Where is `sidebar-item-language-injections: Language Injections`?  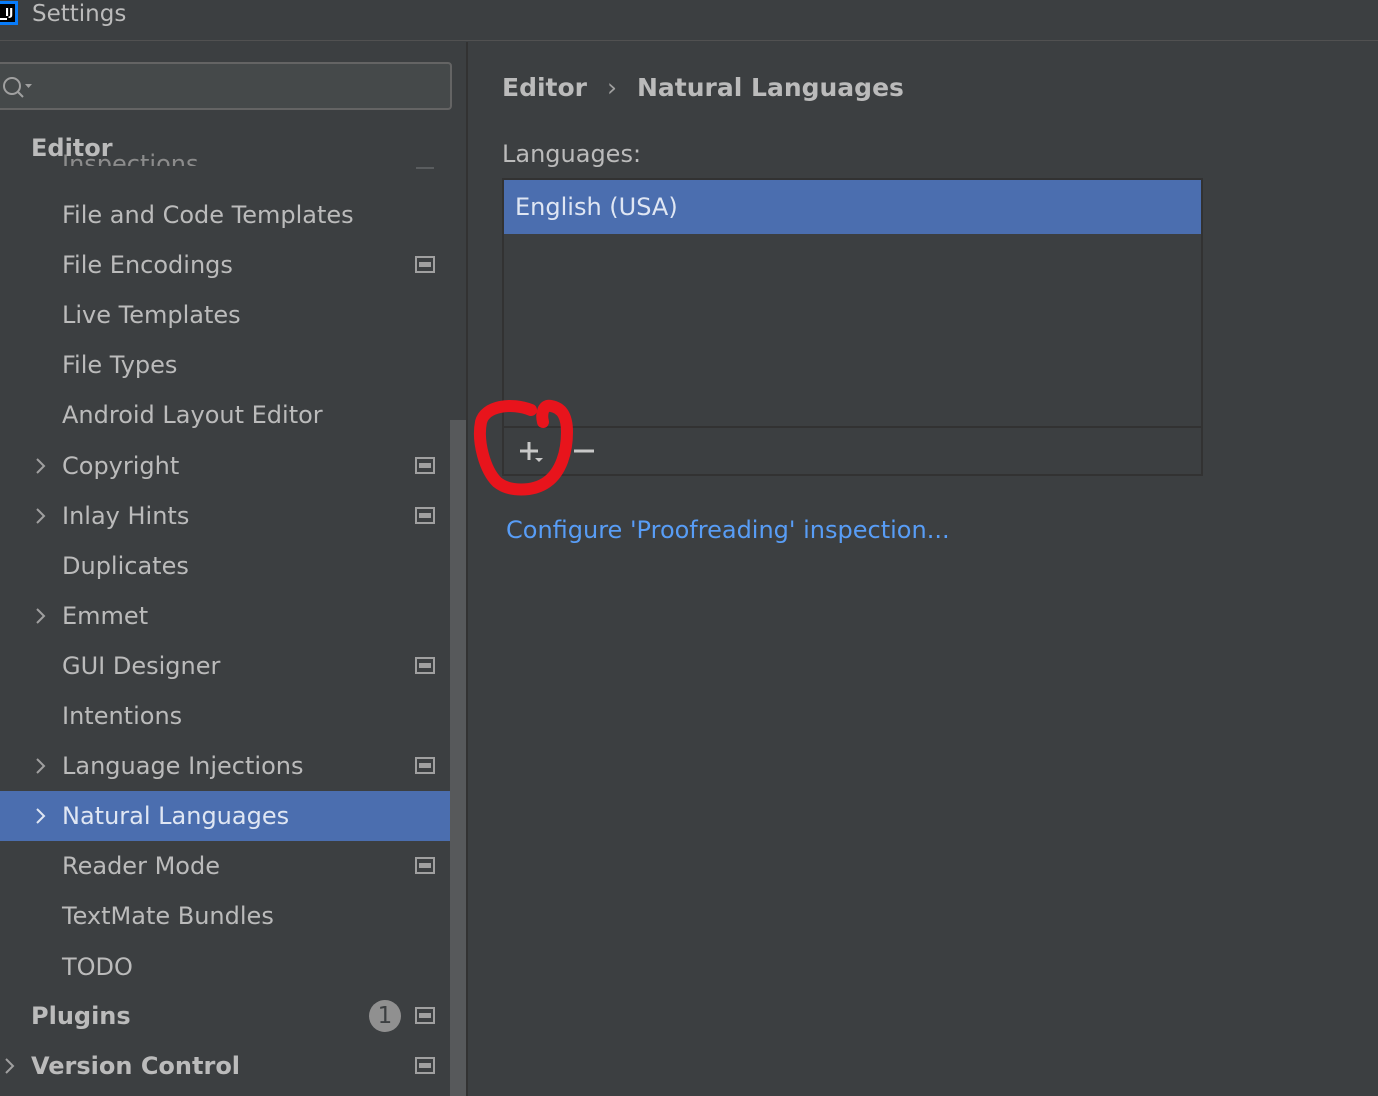 sidebar-item-language-injections: Language Injections is located at coordinates (233, 766).